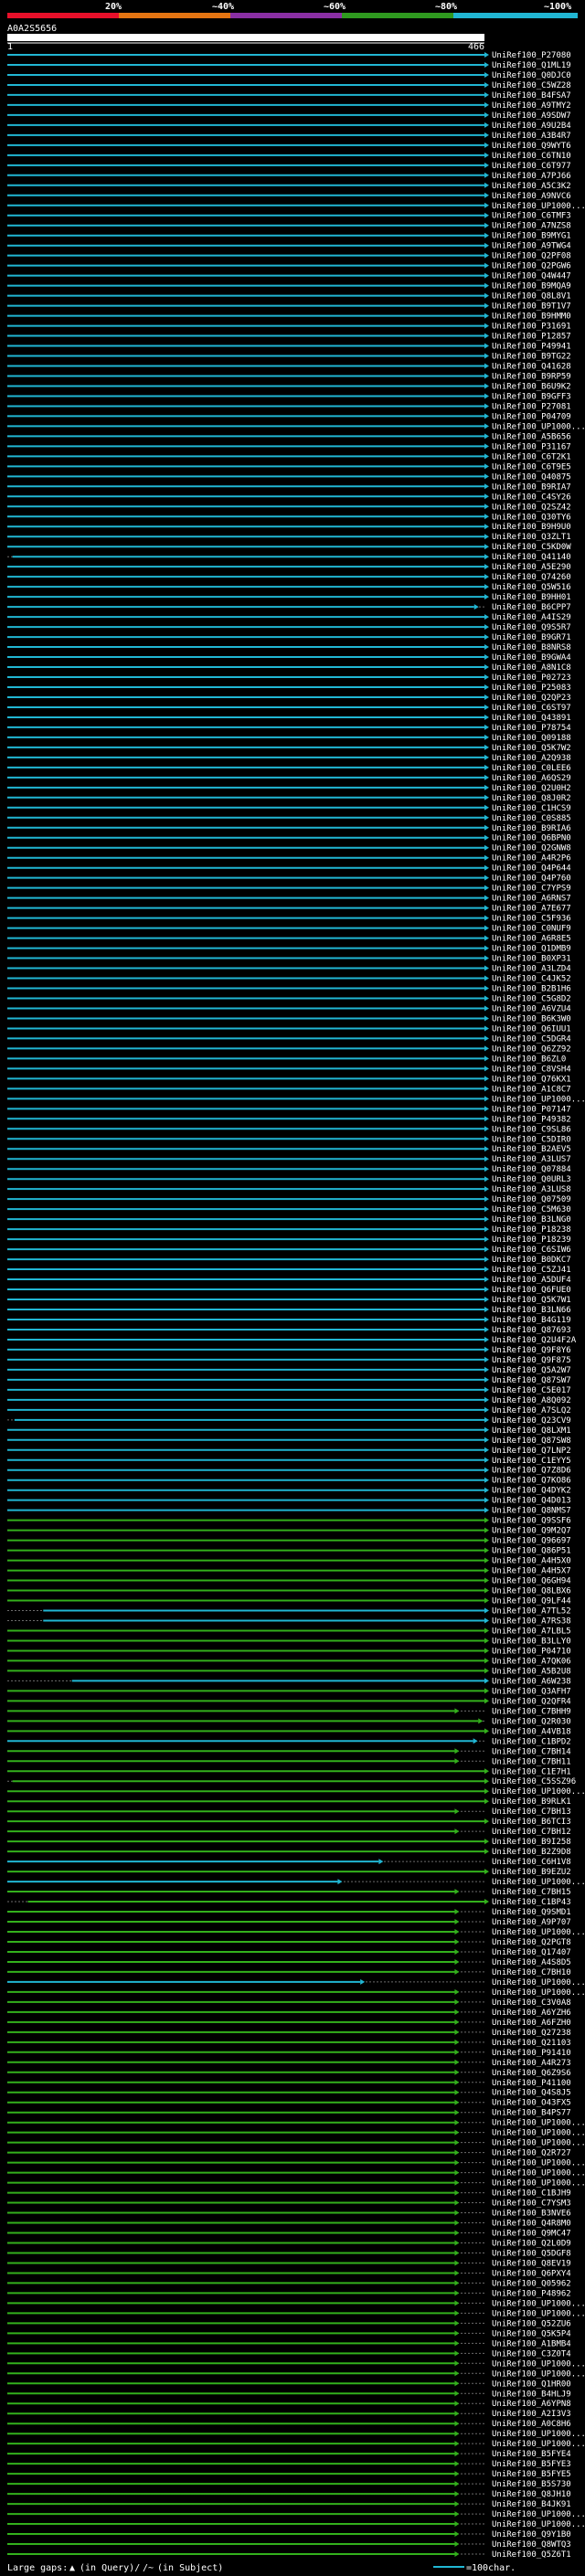 This screenshot has height=2576, width=585. I want to click on hit-label: UniRef100_B9GR71, so click(532, 637).